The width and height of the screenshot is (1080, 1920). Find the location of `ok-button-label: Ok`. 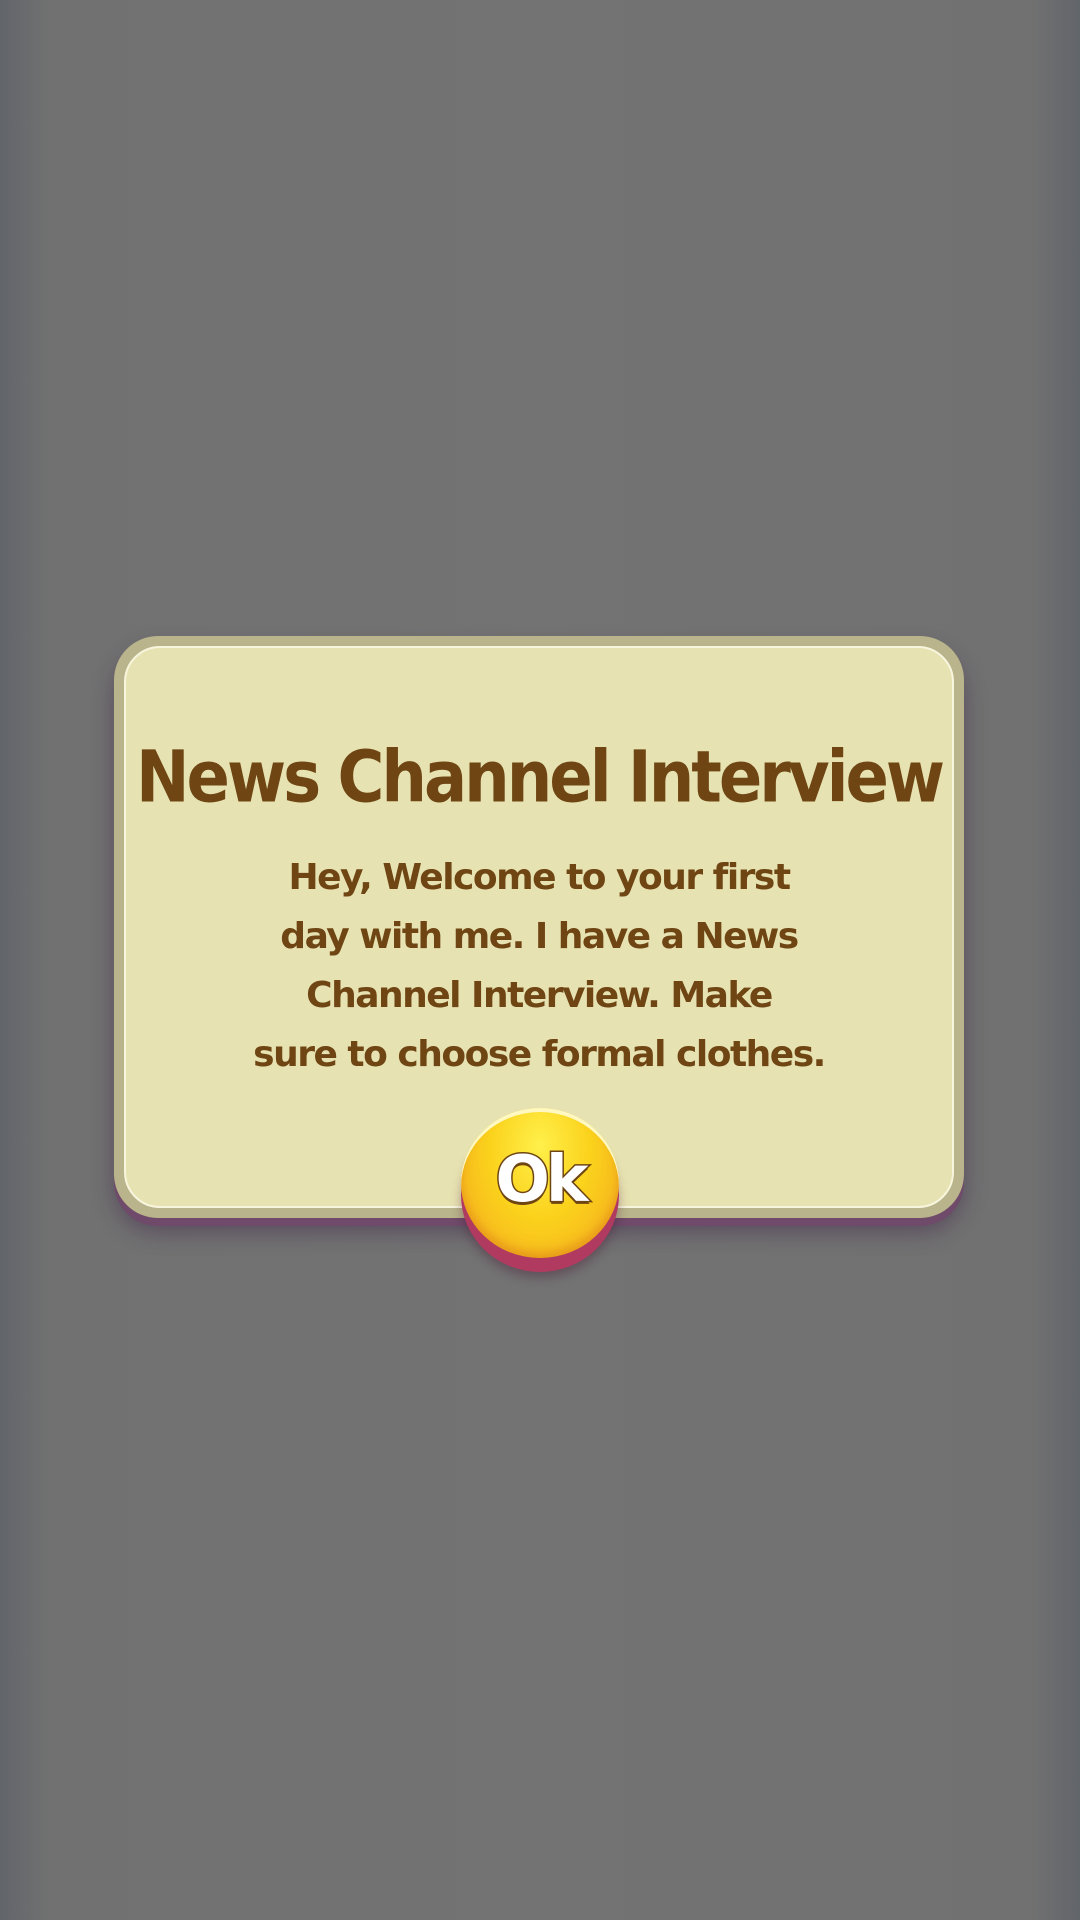

ok-button-label: Ok is located at coordinates (542, 1180).